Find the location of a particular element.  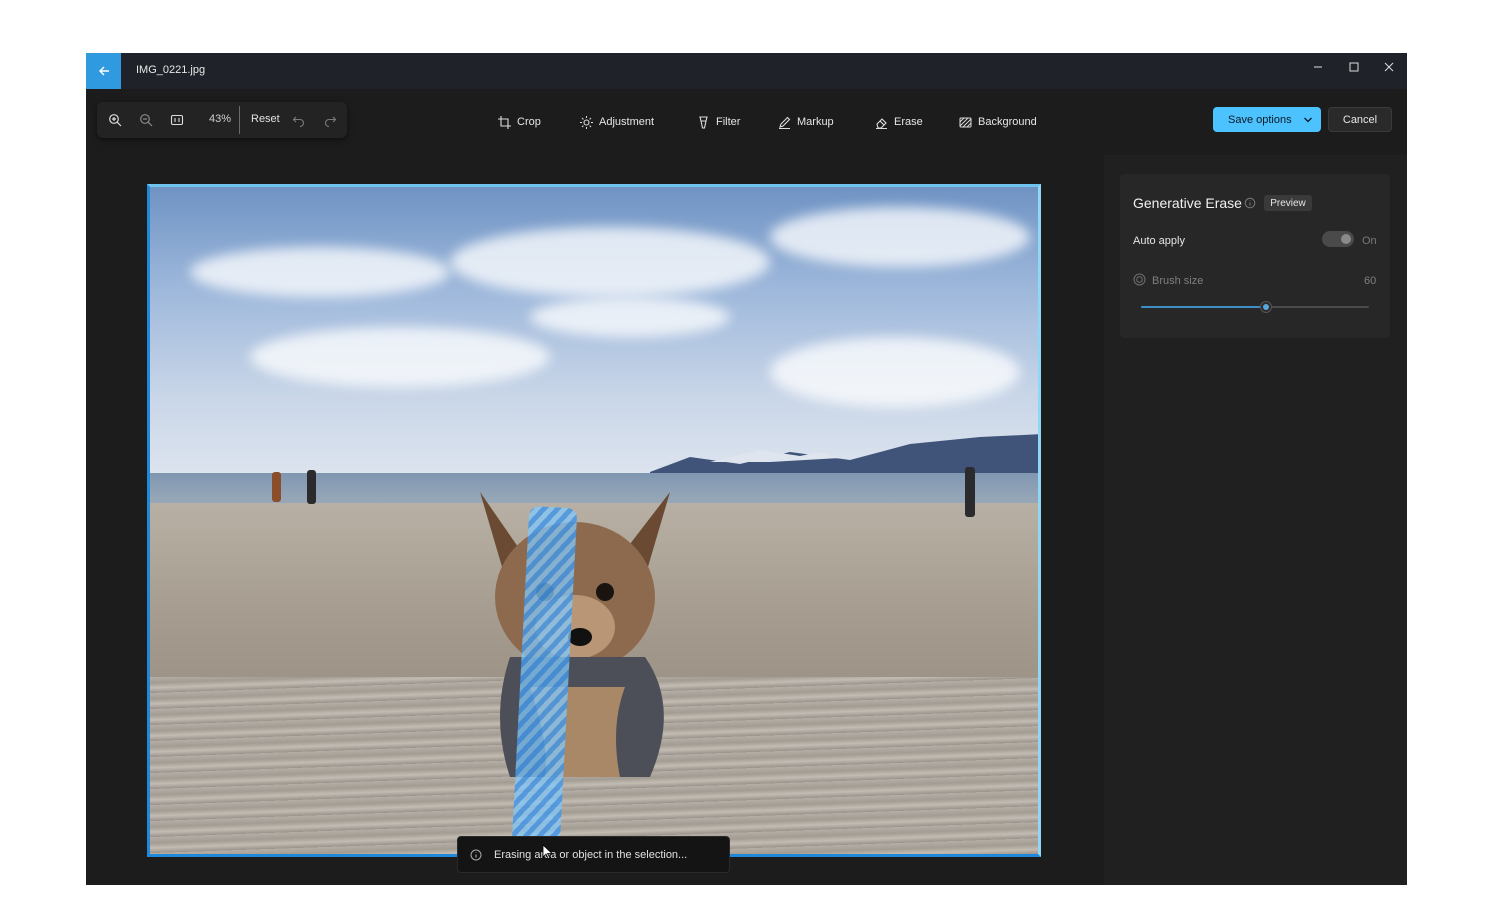

auto-apply-state: On is located at coordinates (1369, 241).